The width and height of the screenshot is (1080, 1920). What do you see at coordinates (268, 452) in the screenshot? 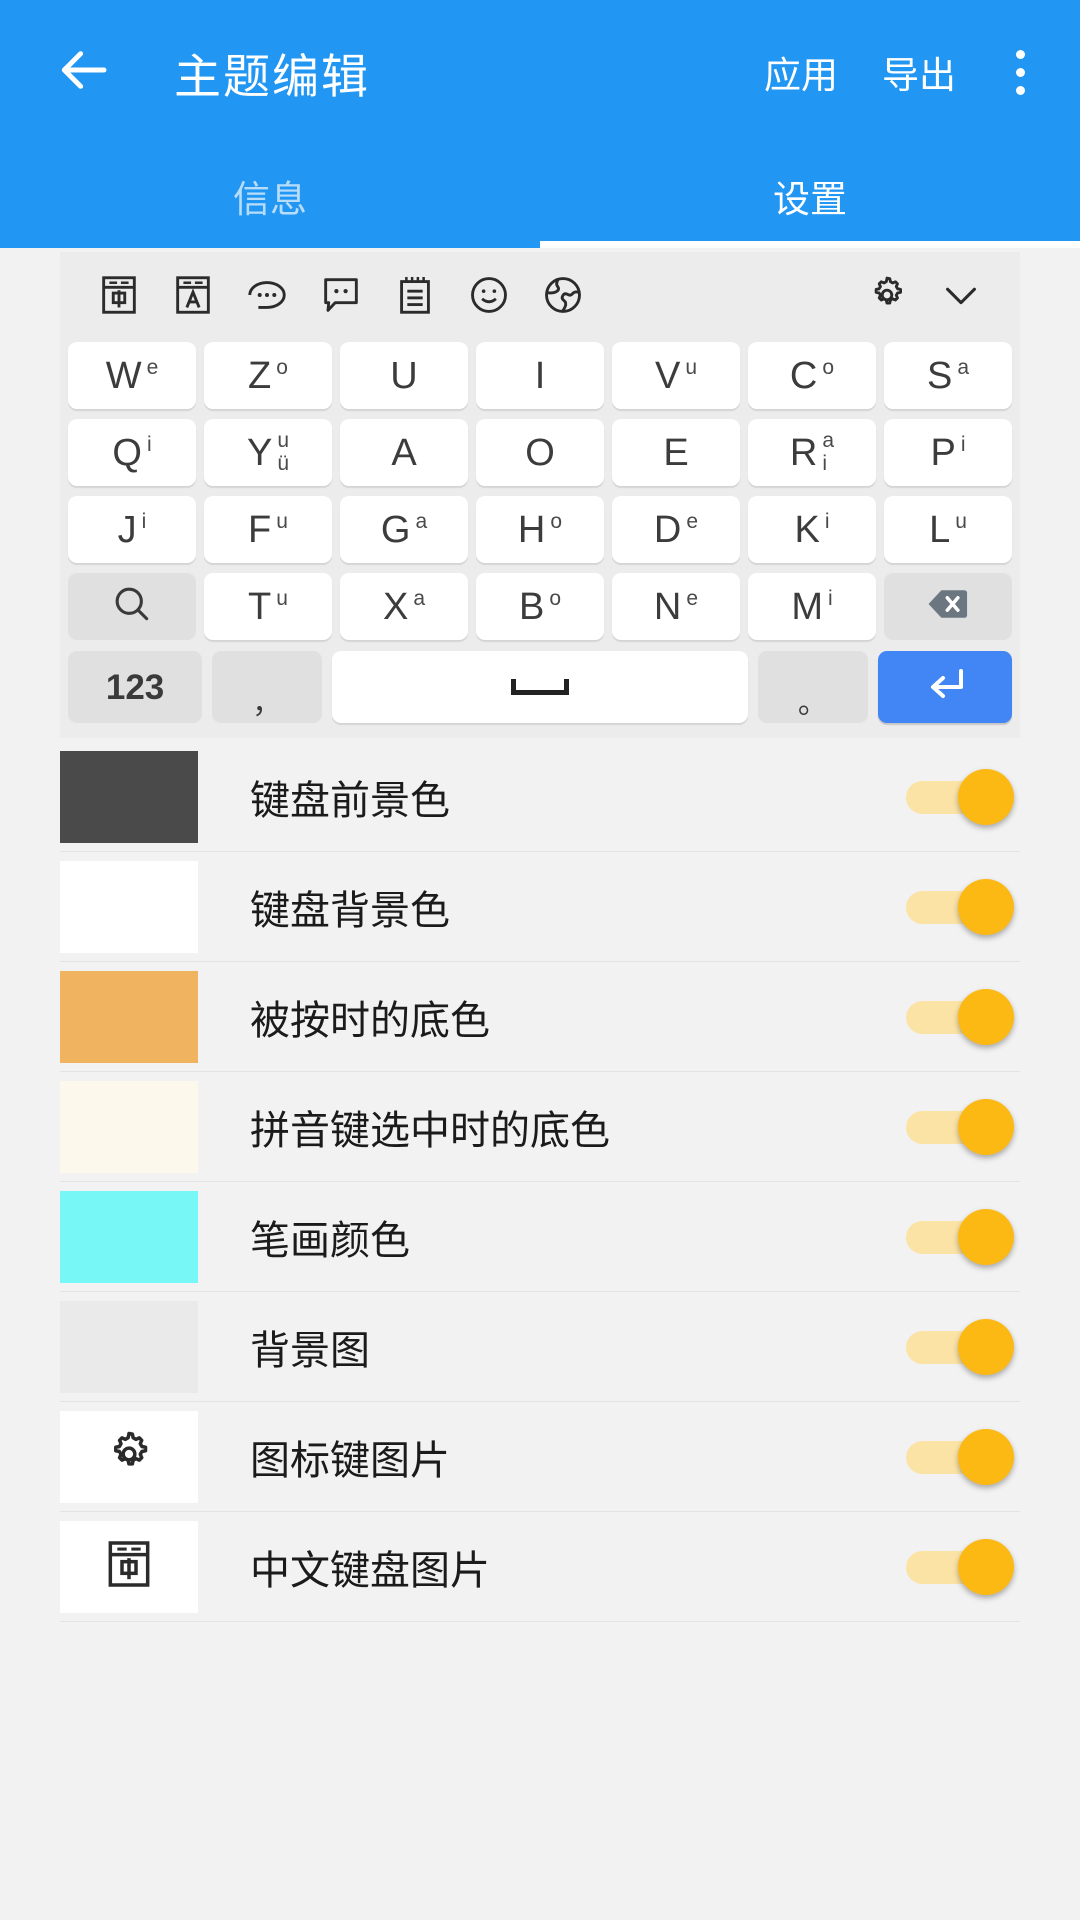
I see `key-y: Y u ü` at bounding box center [268, 452].